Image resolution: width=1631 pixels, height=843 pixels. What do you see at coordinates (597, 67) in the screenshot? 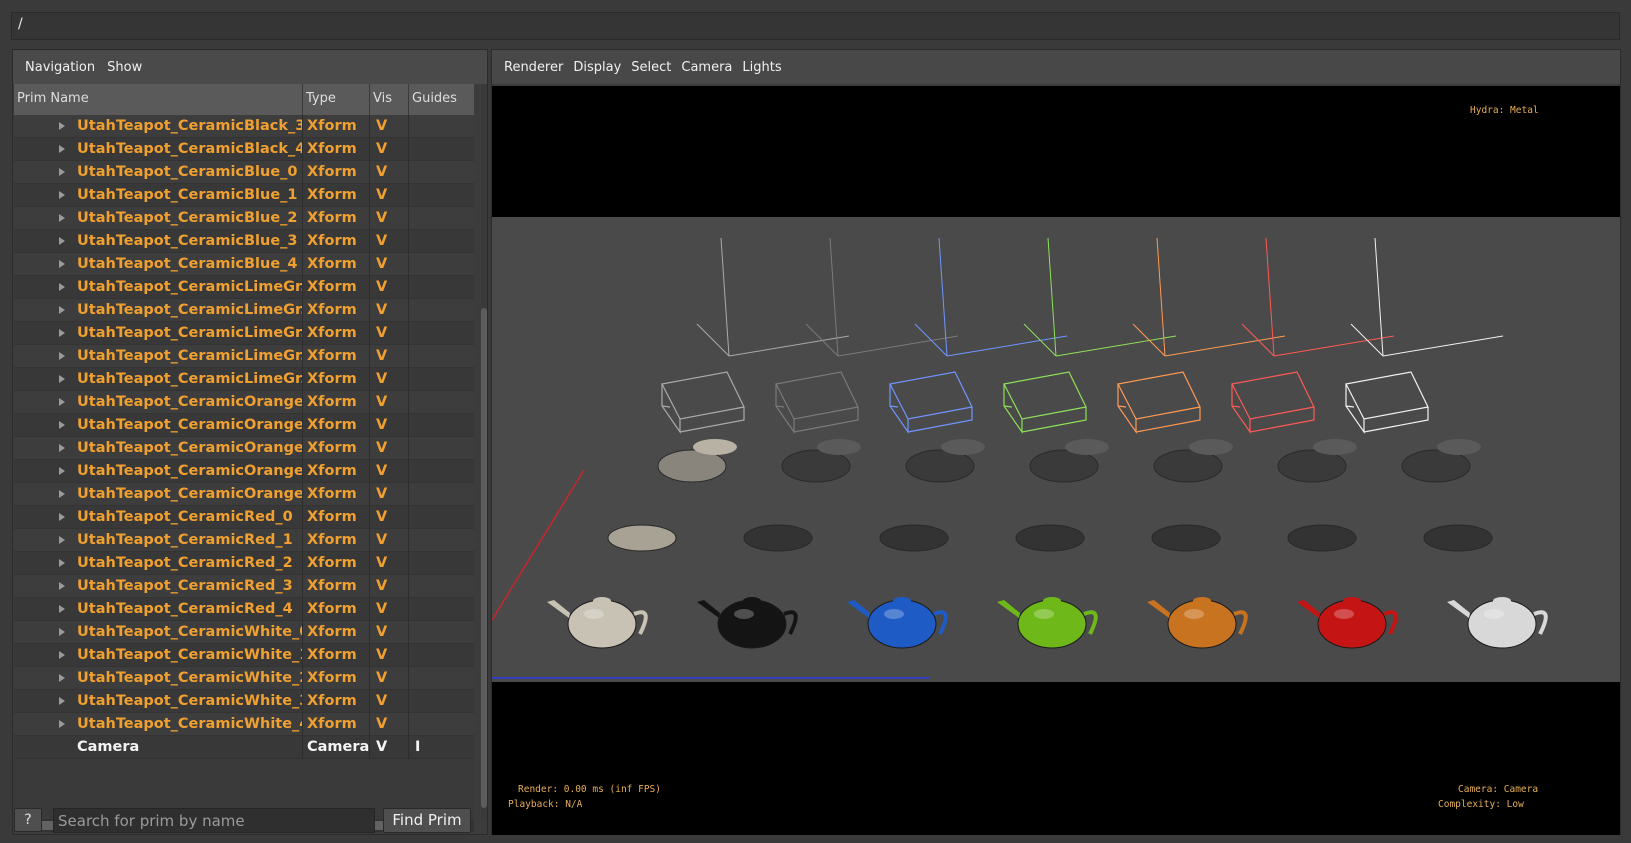
I see `menu-display: Display` at bounding box center [597, 67].